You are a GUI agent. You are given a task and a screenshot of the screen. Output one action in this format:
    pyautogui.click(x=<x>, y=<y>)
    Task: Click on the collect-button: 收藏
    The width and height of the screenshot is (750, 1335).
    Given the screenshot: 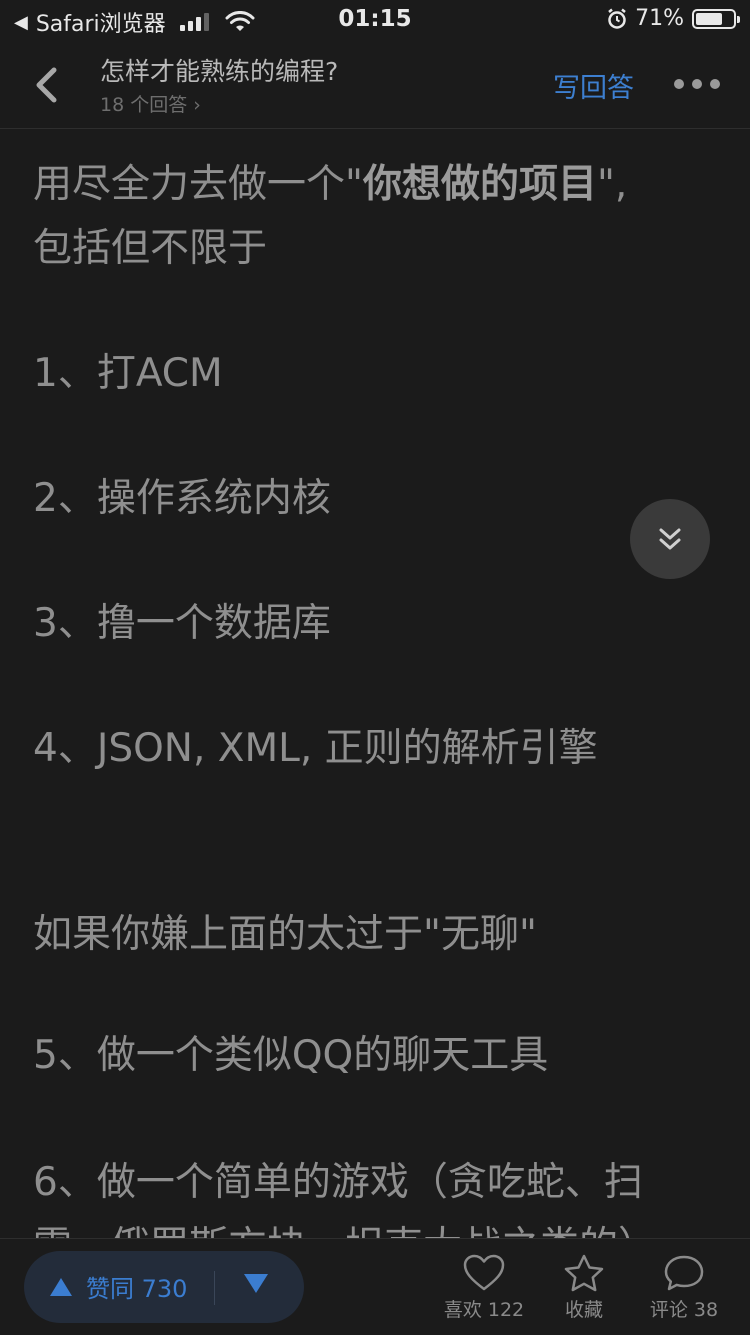 What is the action you would take?
    pyautogui.click(x=584, y=1287)
    